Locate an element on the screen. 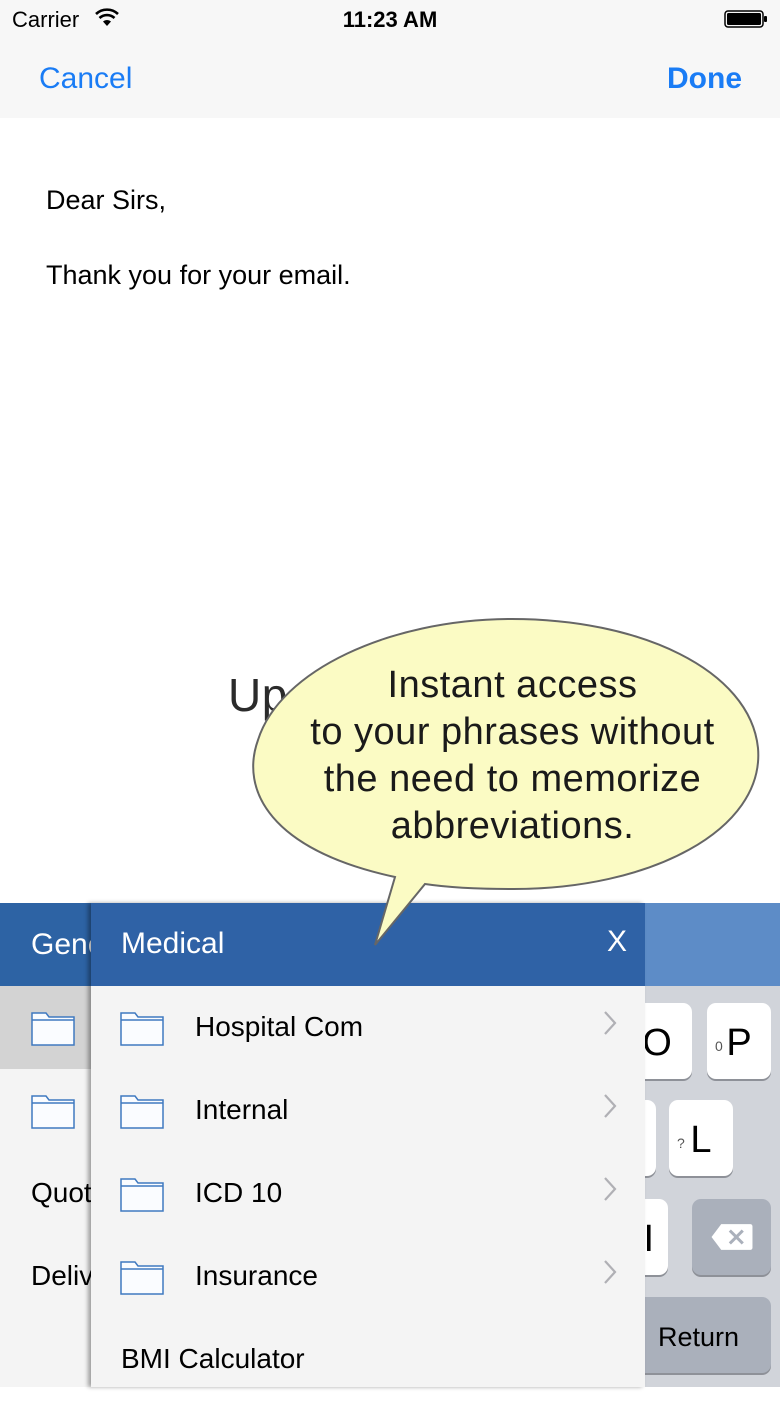 This screenshot has height=1401, width=780. key-p-label: P is located at coordinates (739, 1043).